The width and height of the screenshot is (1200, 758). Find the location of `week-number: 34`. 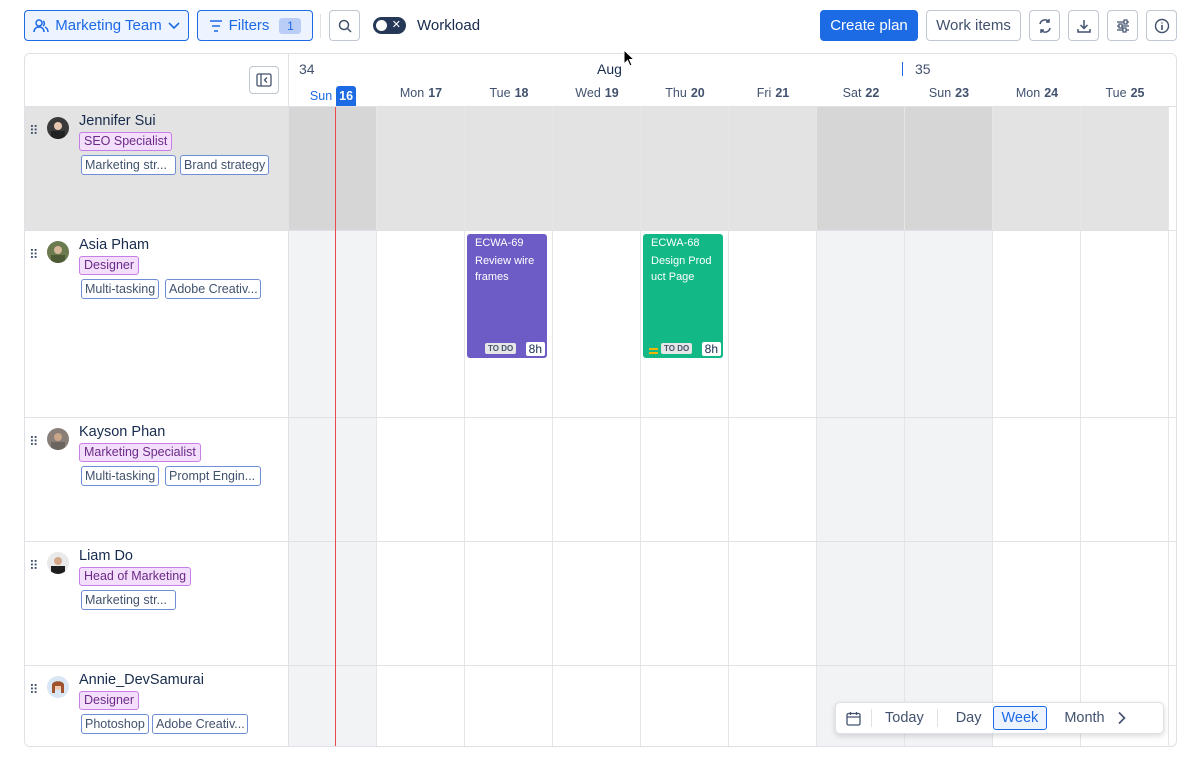

week-number: 34 is located at coordinates (307, 69).